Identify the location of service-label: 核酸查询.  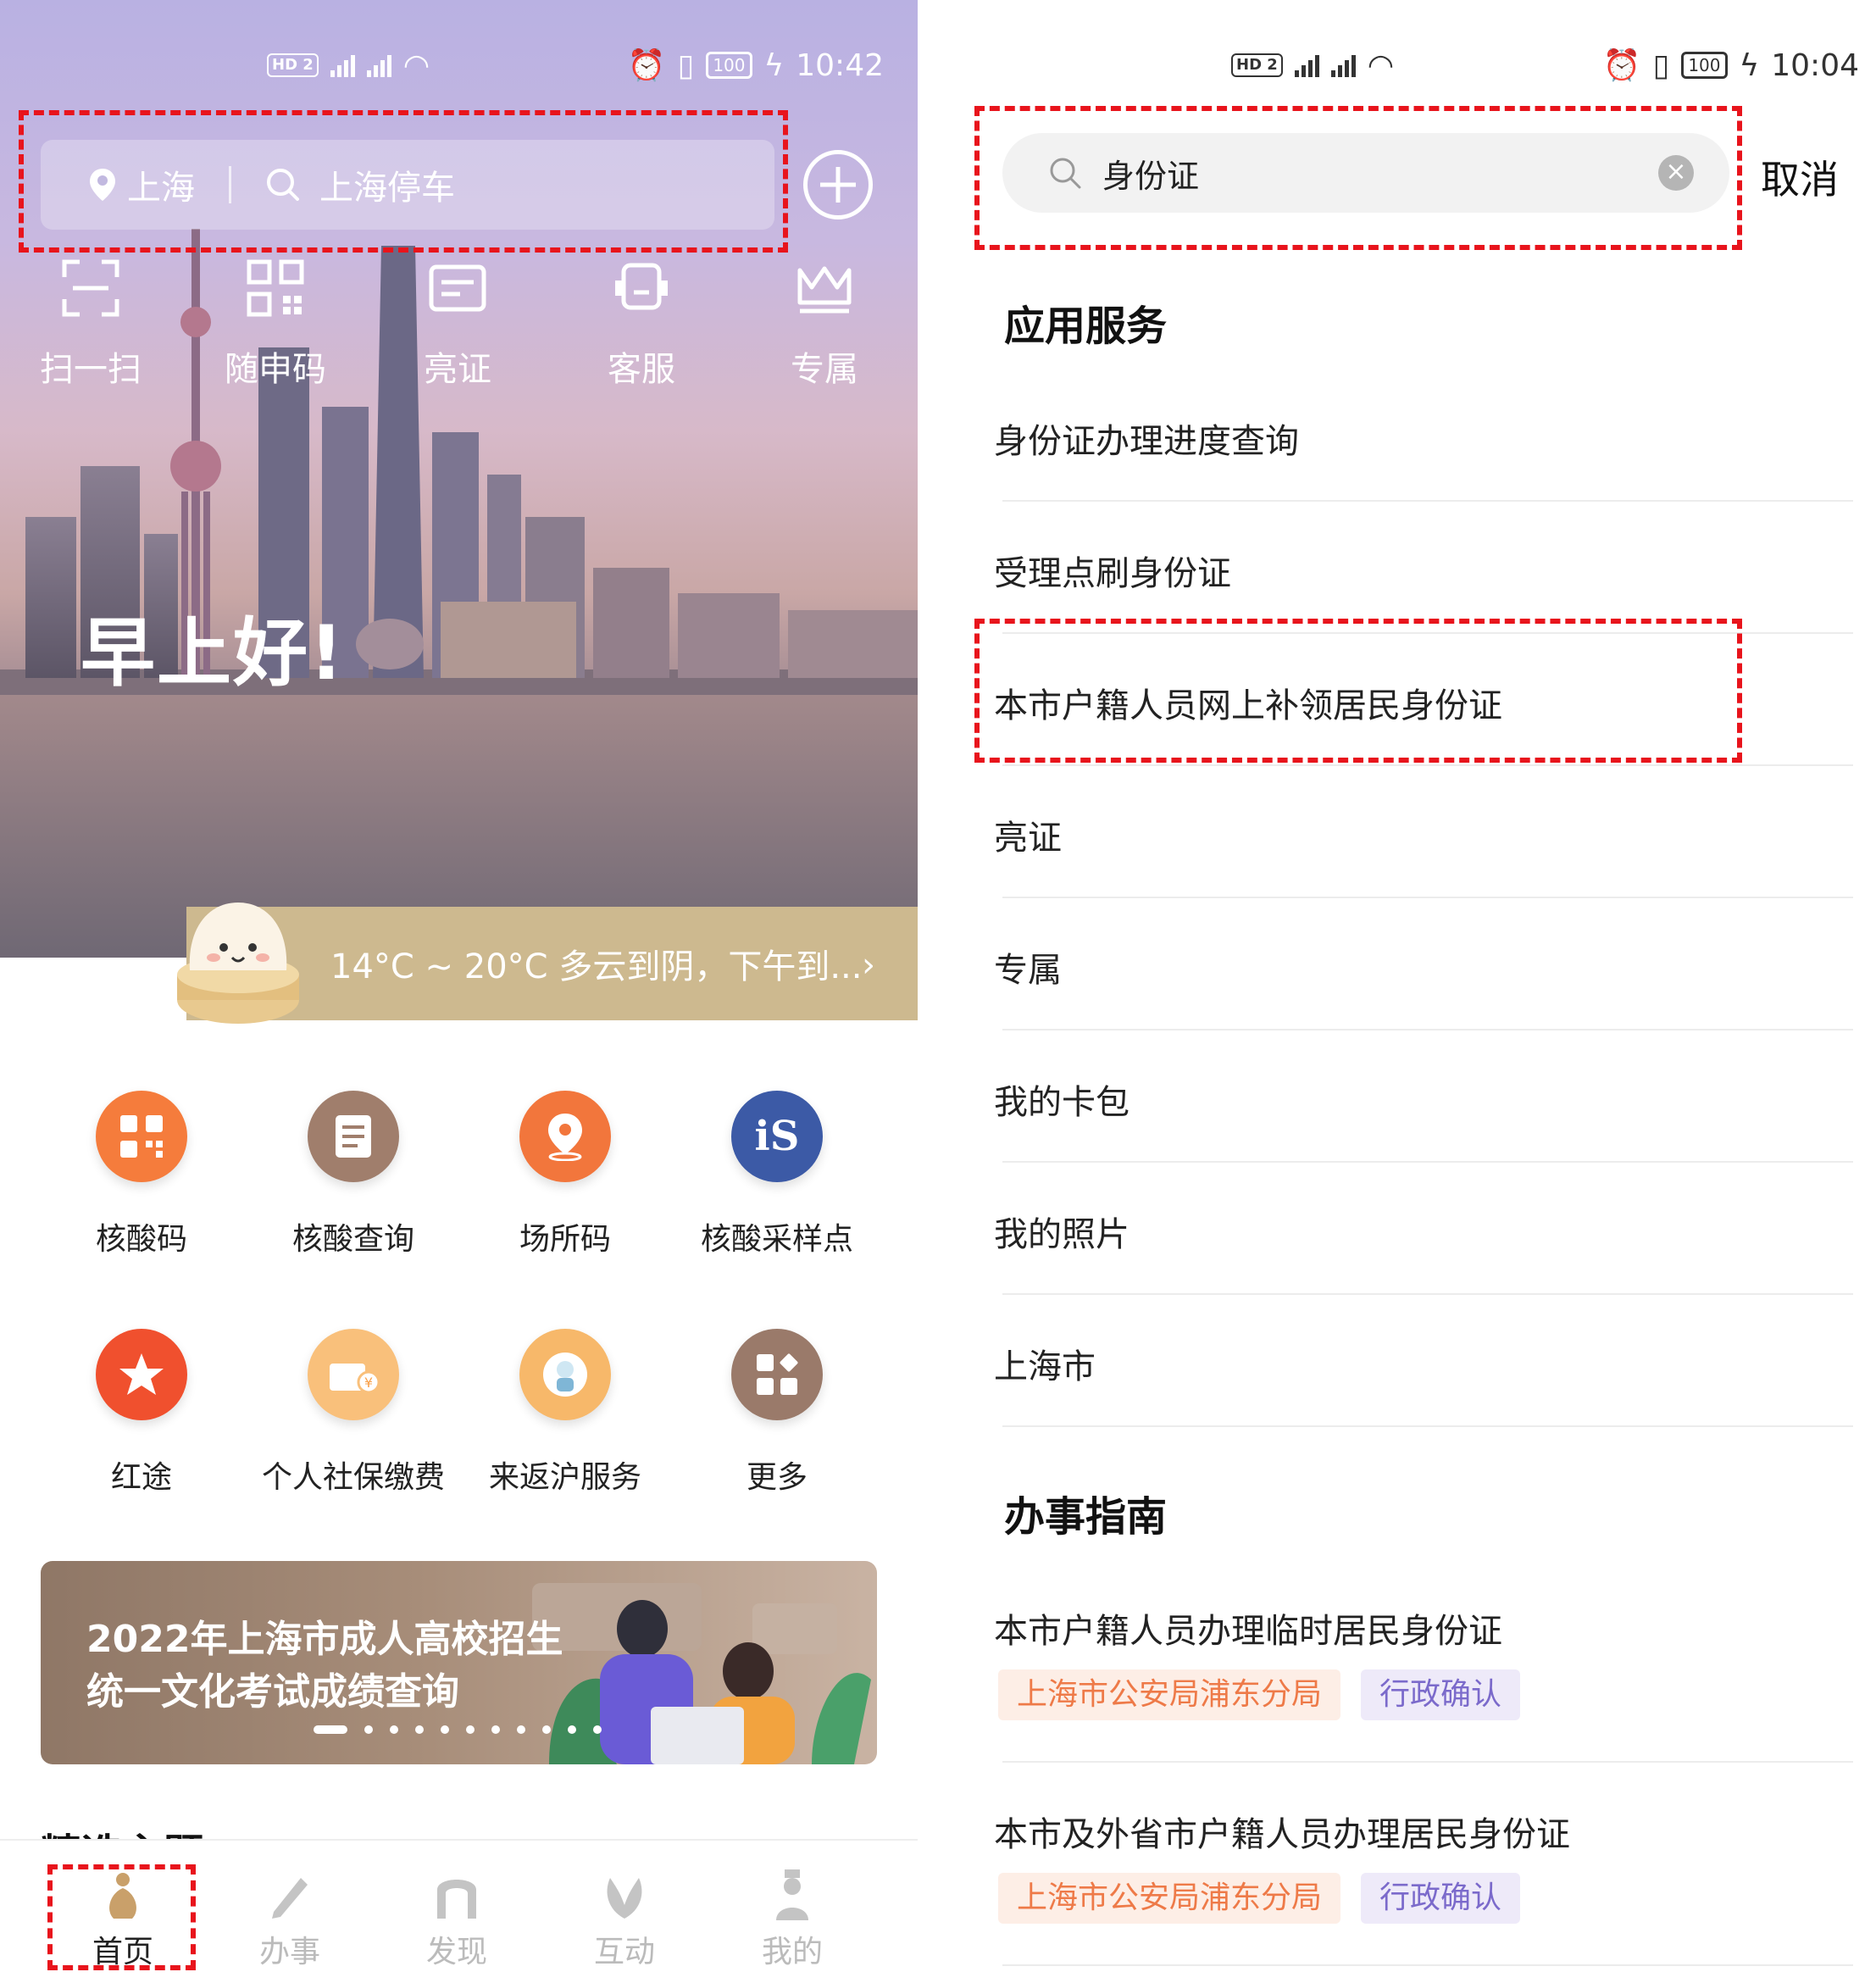
(352, 1239).